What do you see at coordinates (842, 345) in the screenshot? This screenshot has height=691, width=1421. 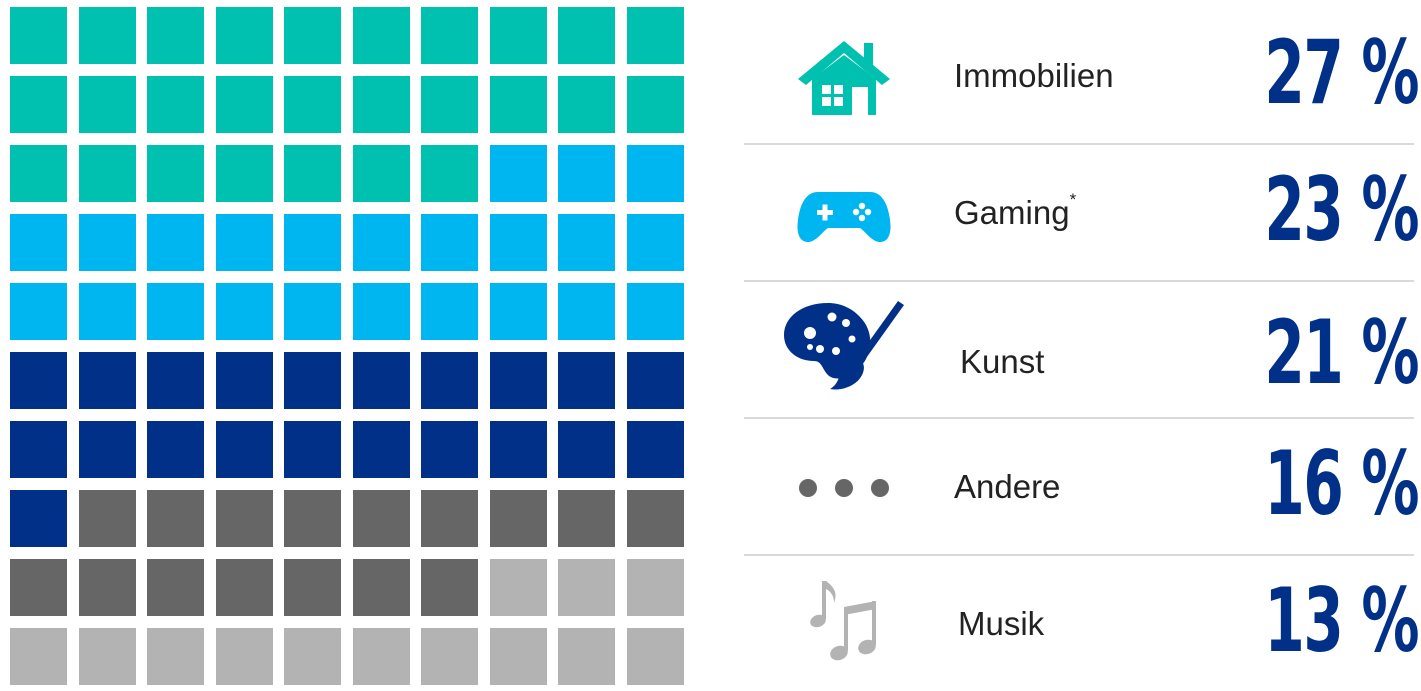 I see `palette-brush-icon` at bounding box center [842, 345].